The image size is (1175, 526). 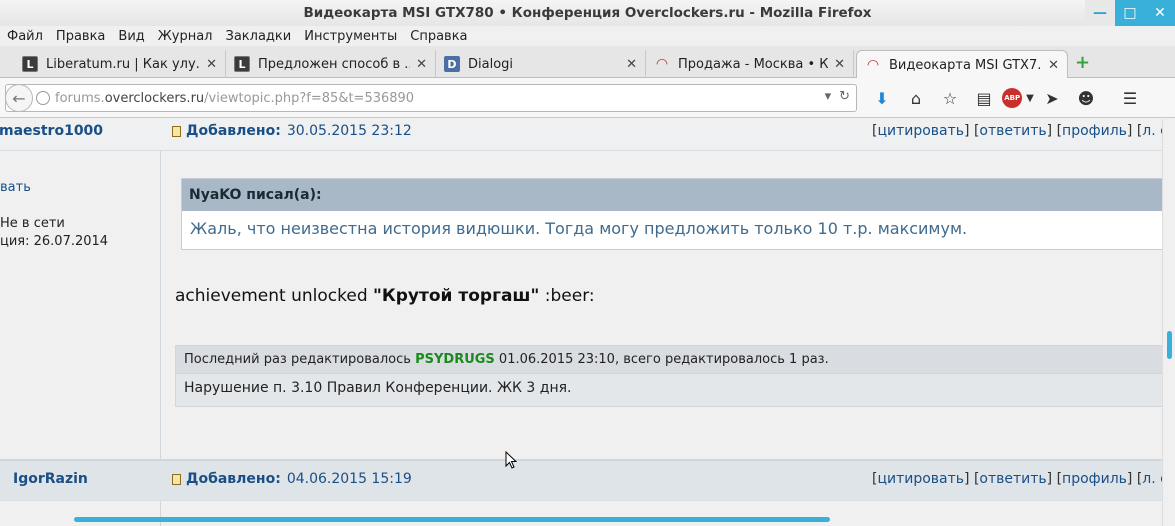 What do you see at coordinates (491, 64) in the screenshot?
I see `tab-title: Dialogi` at bounding box center [491, 64].